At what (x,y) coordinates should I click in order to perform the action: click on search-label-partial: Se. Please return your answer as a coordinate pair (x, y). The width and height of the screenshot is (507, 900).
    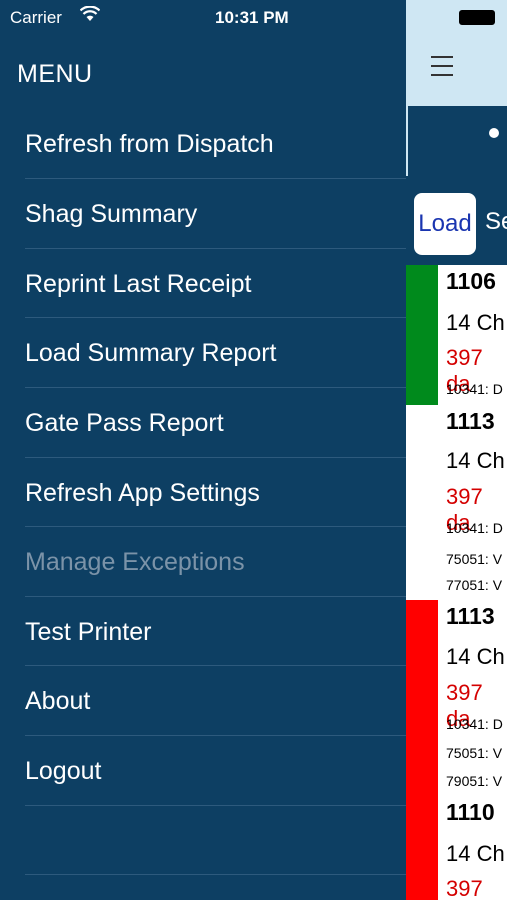
    Looking at the image, I should click on (496, 221).